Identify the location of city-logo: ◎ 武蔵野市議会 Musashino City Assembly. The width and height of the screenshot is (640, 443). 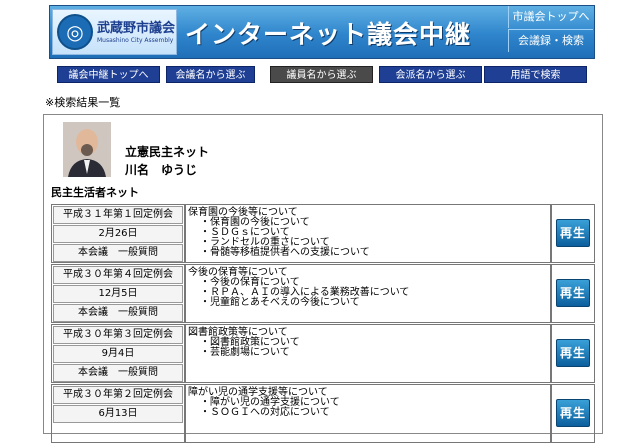
(114, 32).